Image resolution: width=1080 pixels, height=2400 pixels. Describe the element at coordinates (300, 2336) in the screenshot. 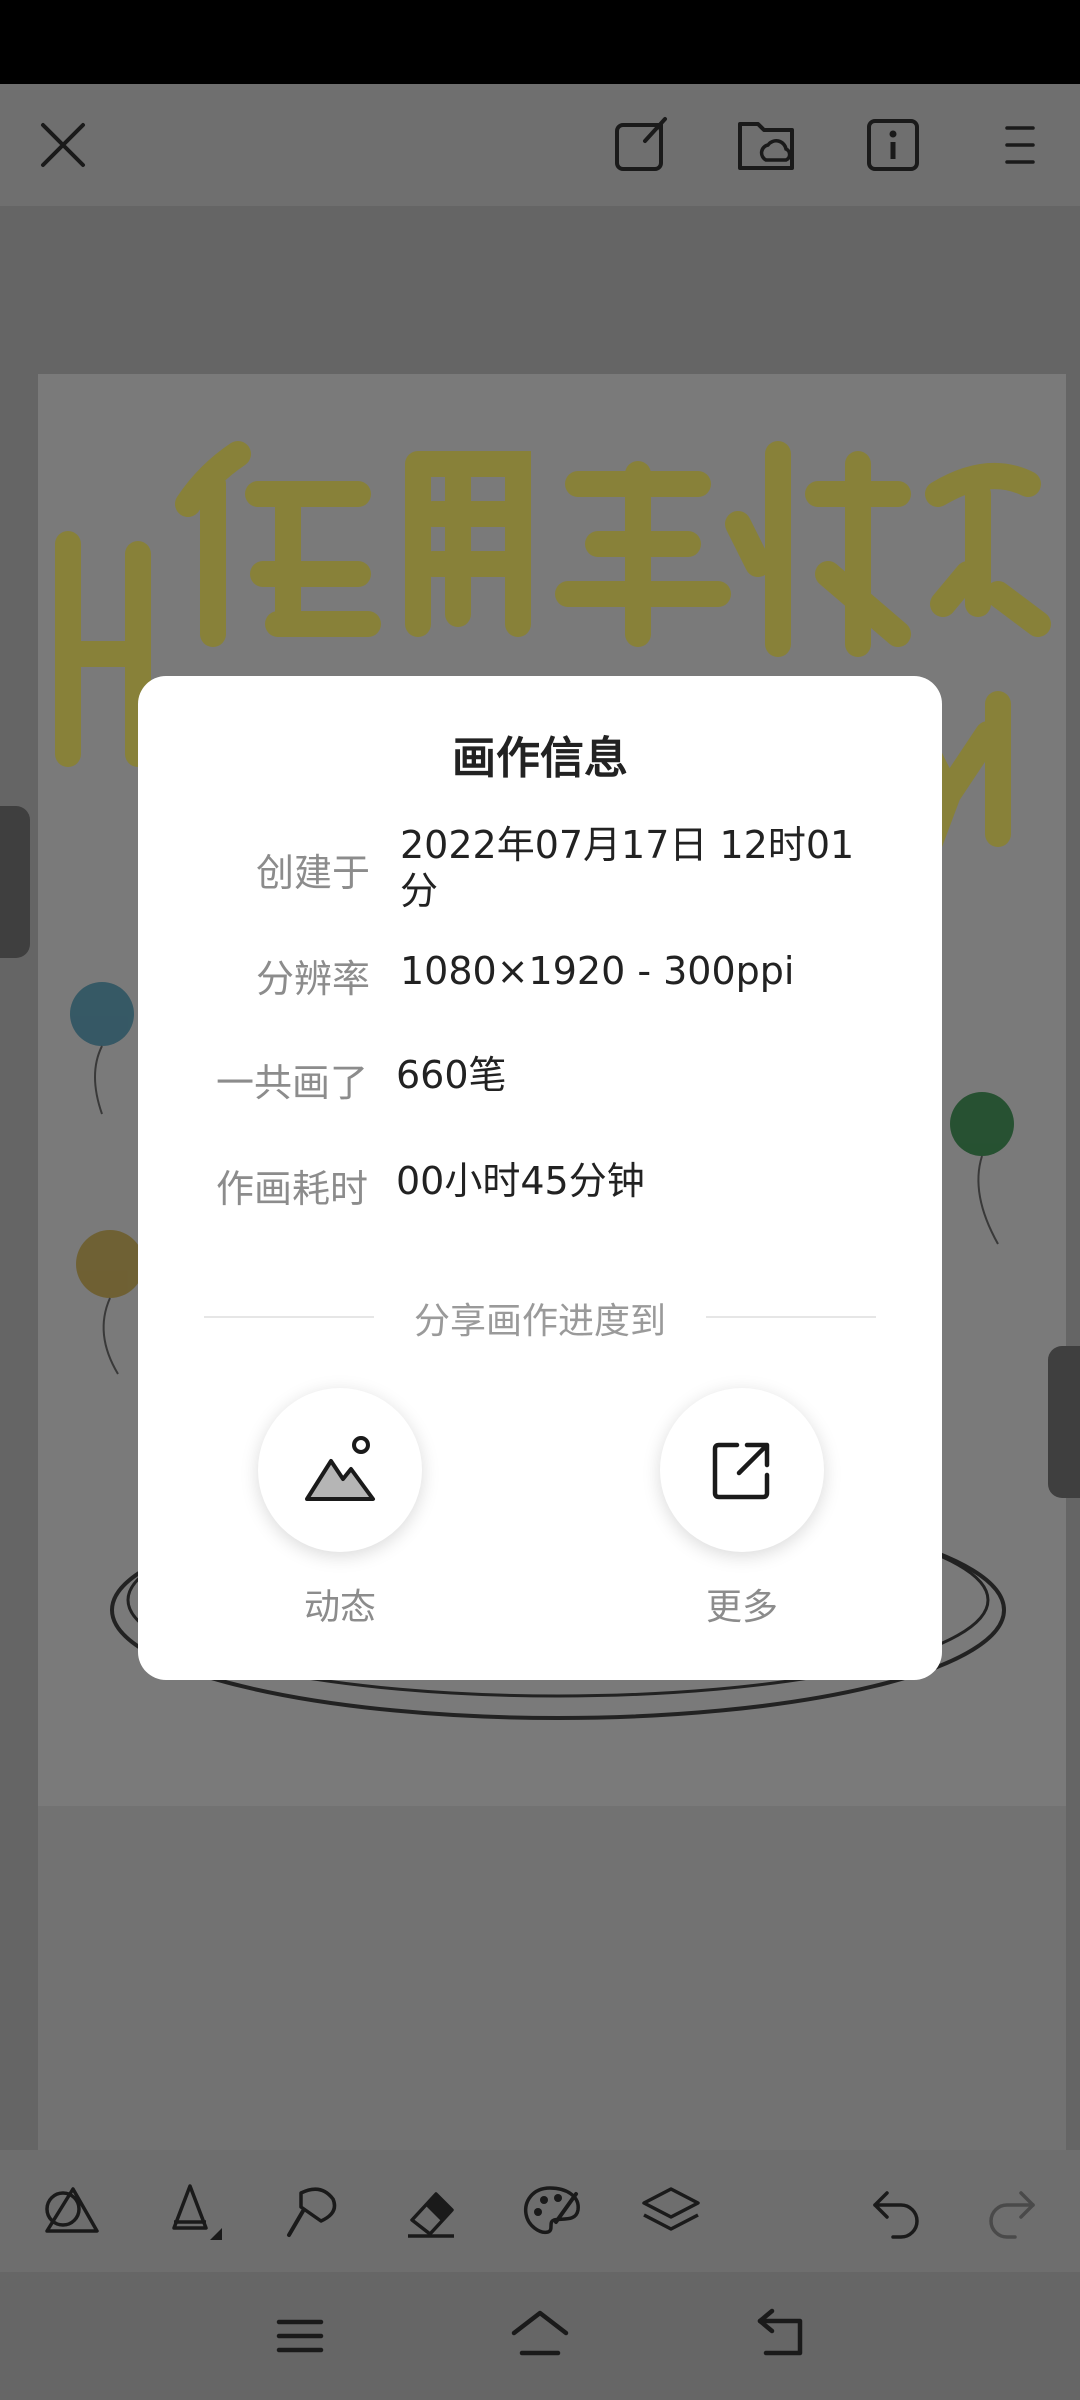

I see `menu-lines-icon` at that location.